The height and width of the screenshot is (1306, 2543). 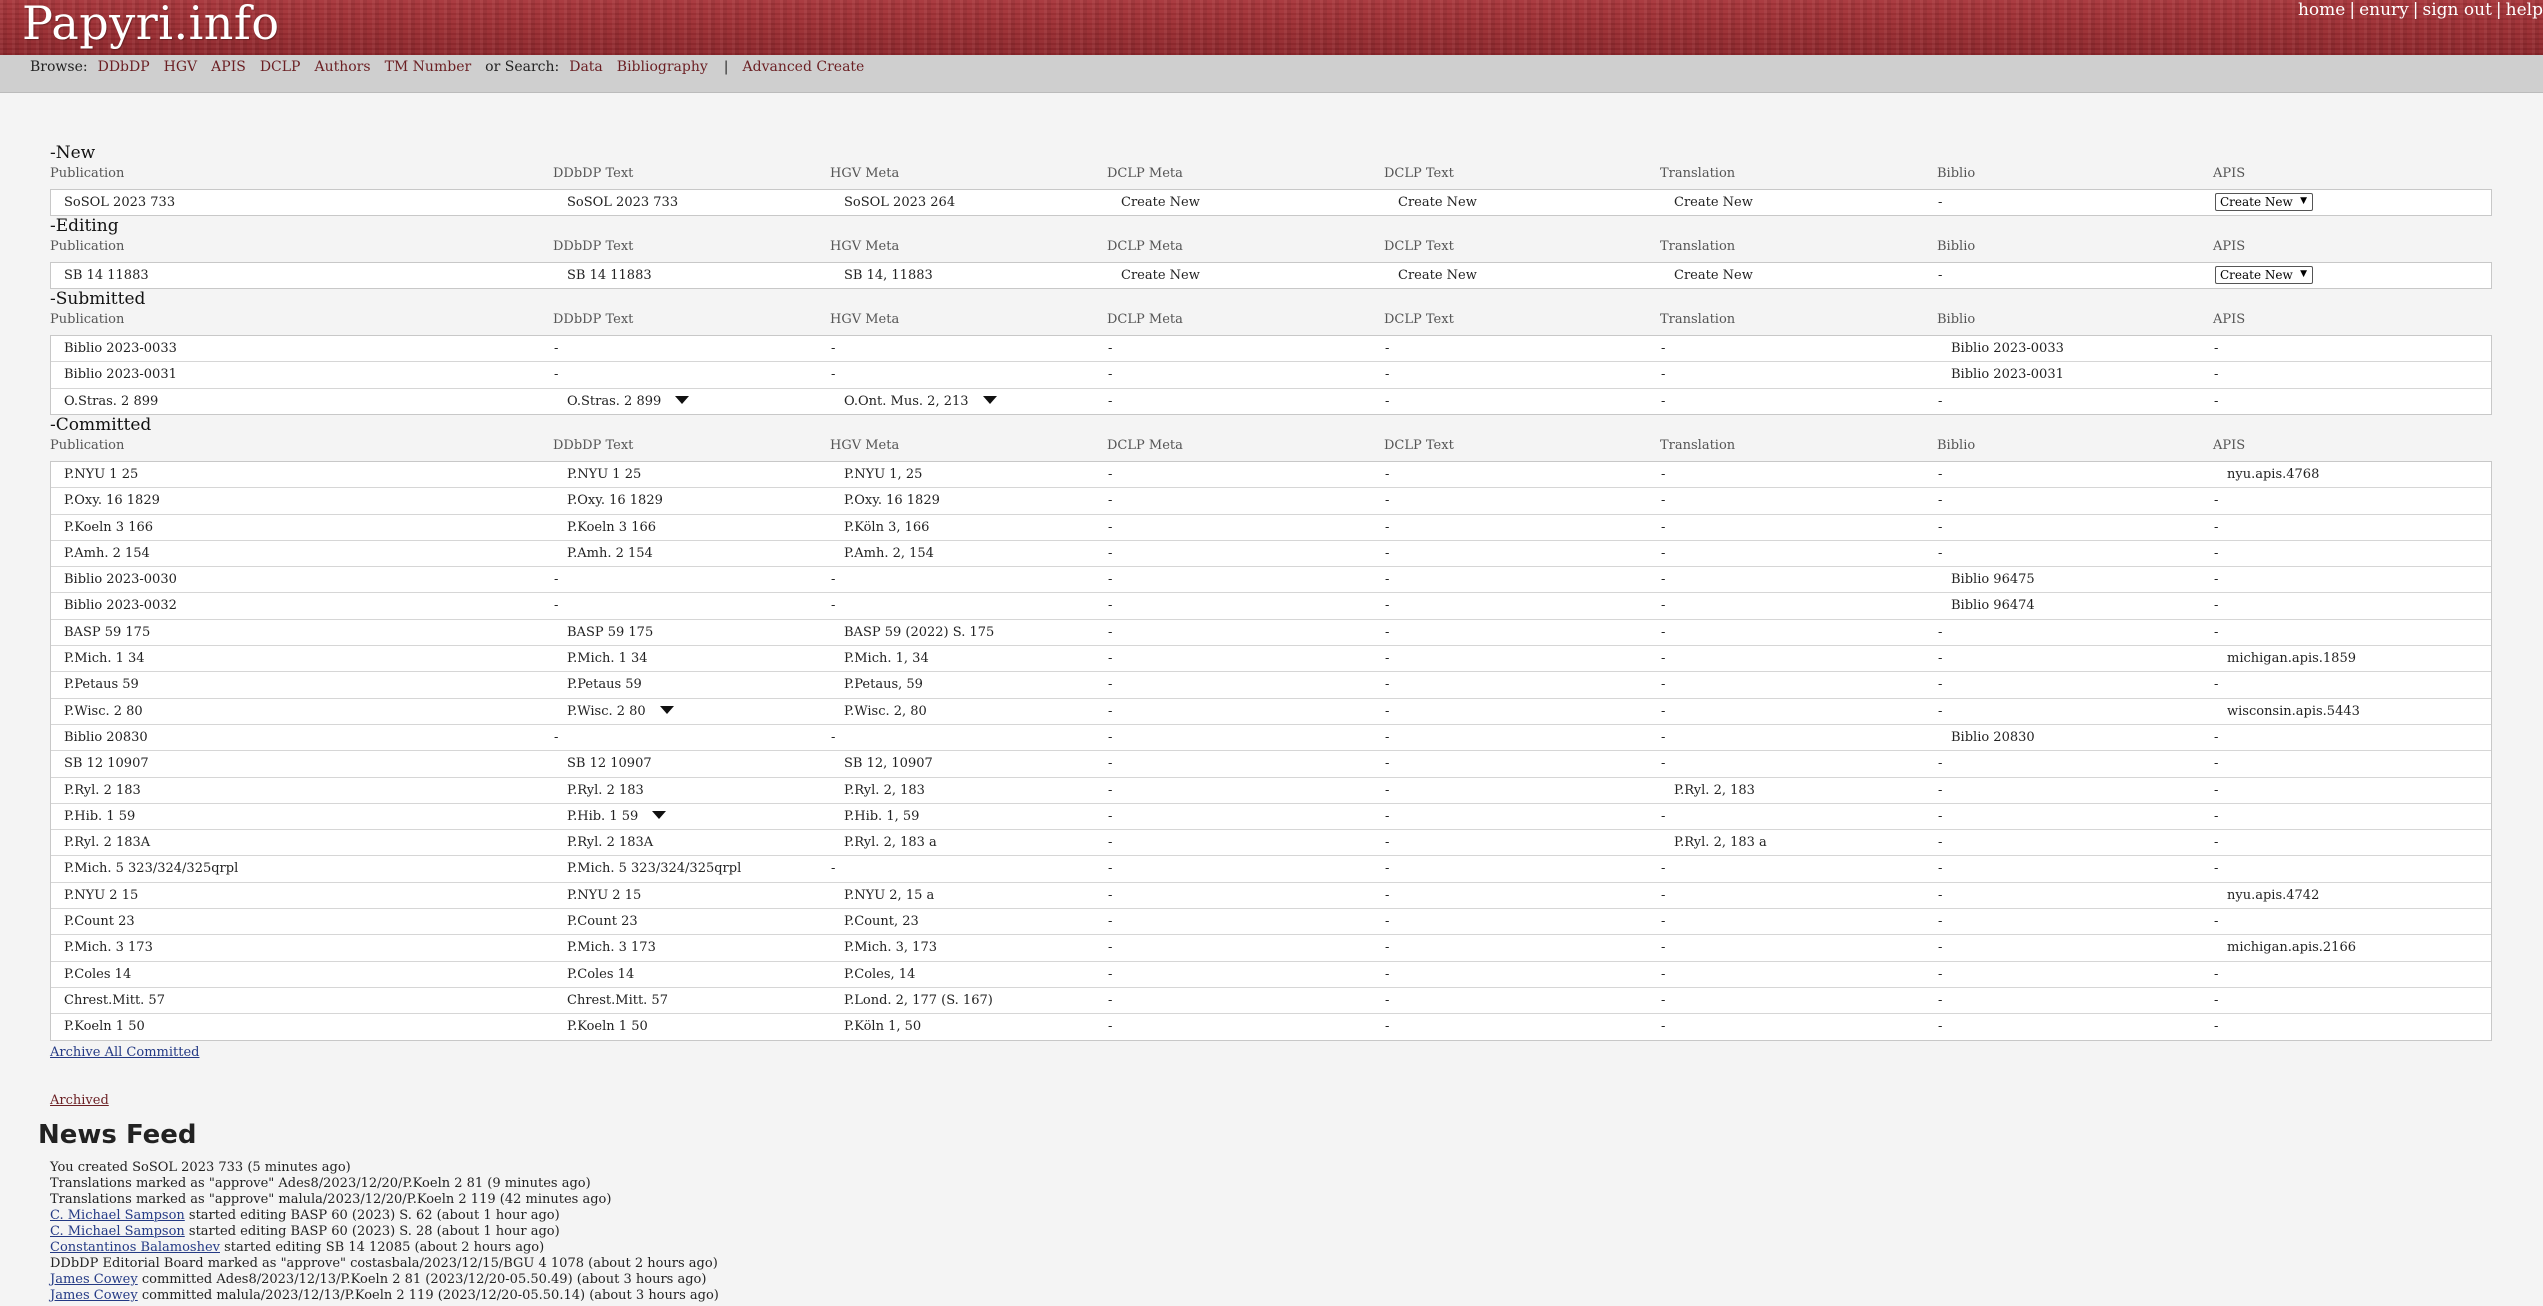 What do you see at coordinates (120, 605) in the screenshot?
I see `cell-publication: Biblio 2023-0032` at bounding box center [120, 605].